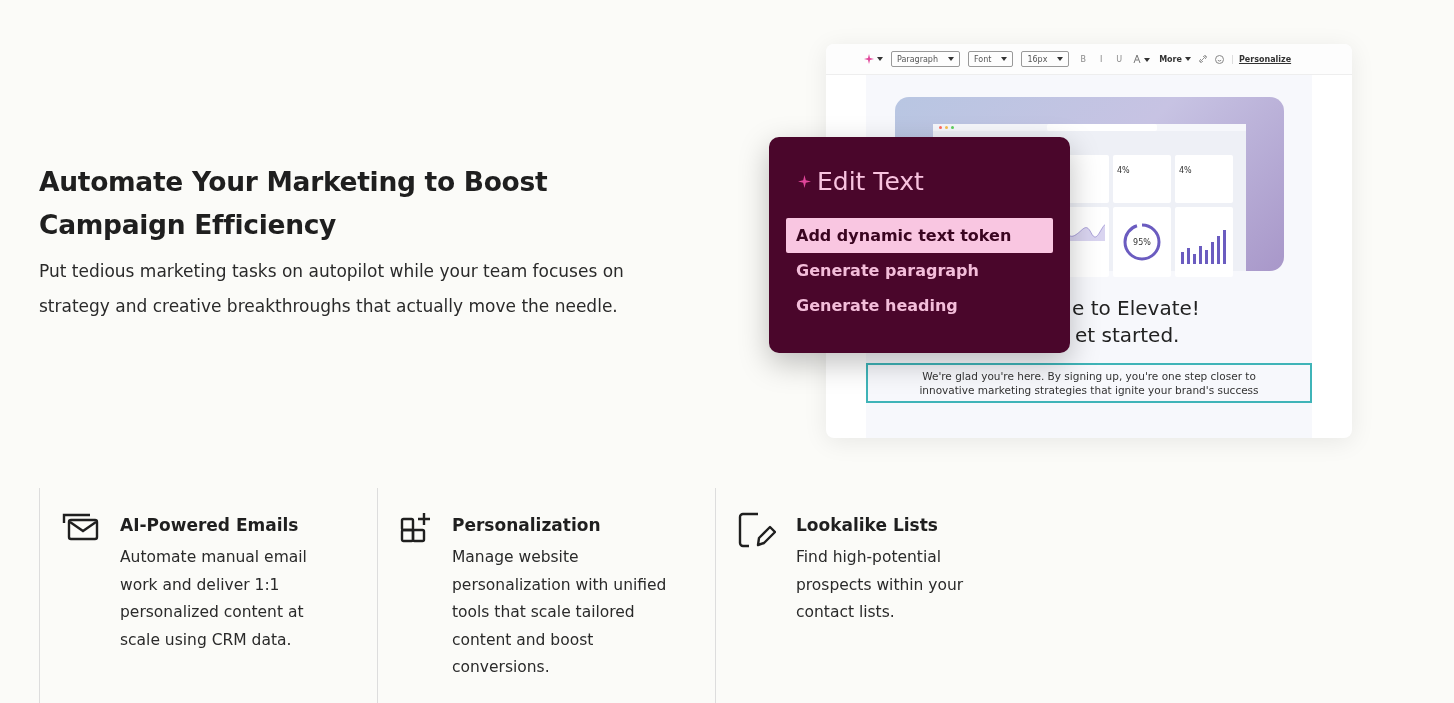  I want to click on bar-chart, so click(1204, 247).